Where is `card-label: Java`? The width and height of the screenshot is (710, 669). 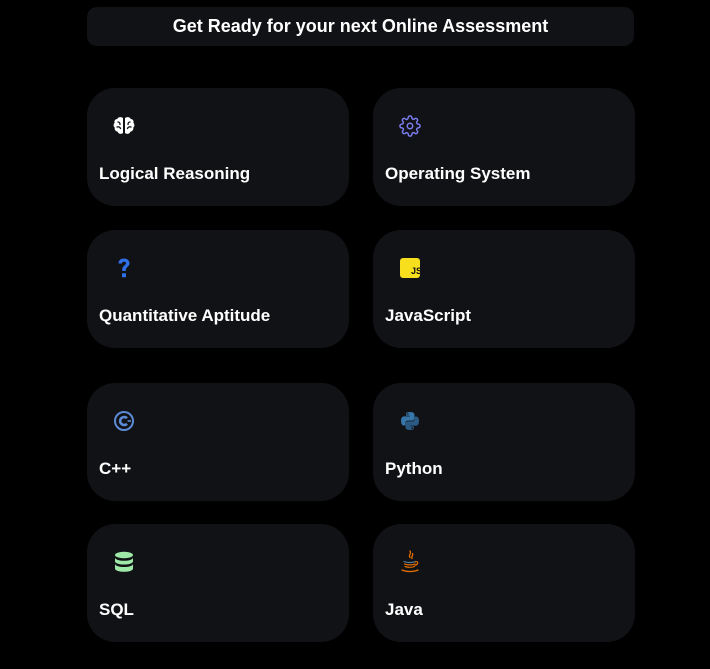 card-label: Java is located at coordinates (404, 609).